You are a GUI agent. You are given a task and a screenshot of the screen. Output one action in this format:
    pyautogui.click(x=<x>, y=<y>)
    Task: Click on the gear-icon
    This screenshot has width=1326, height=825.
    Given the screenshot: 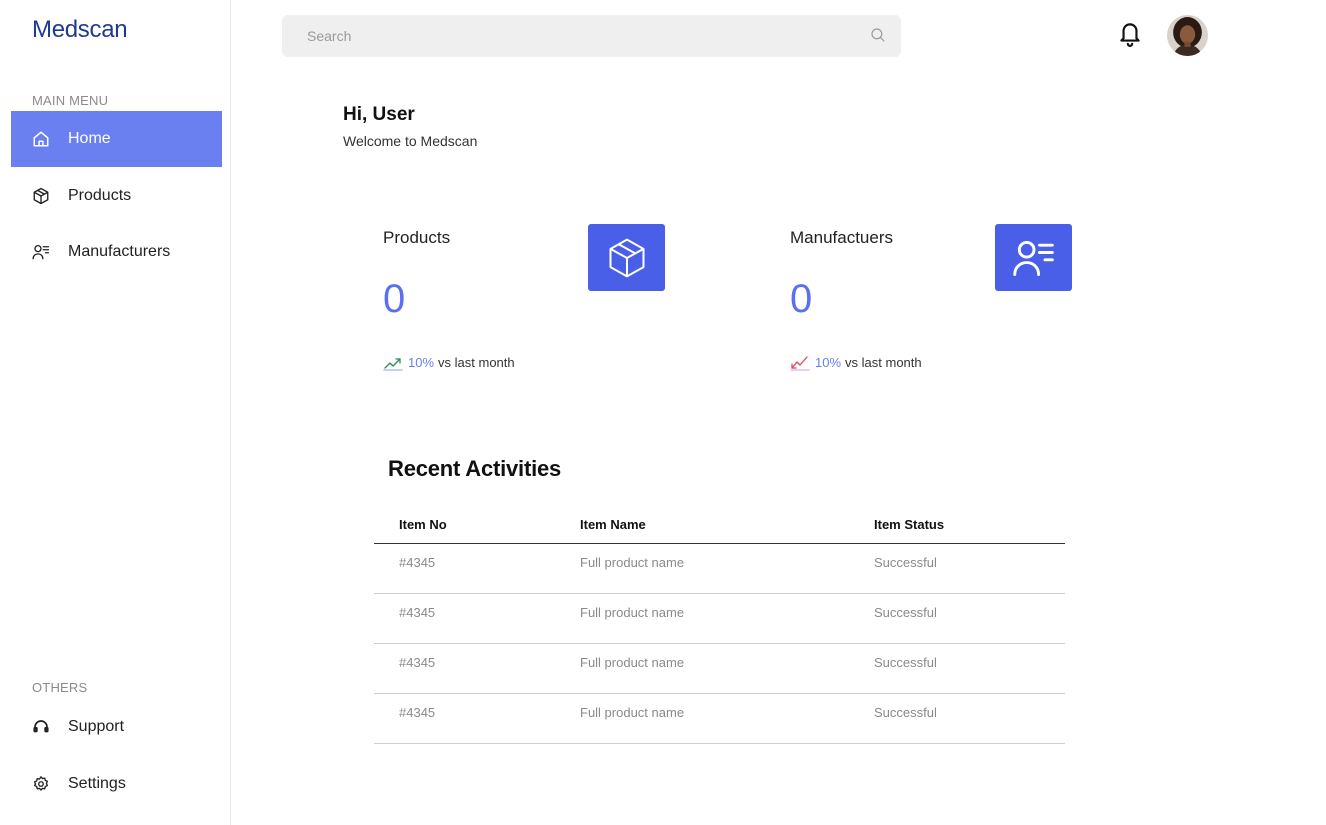 What is the action you would take?
    pyautogui.click(x=41, y=784)
    